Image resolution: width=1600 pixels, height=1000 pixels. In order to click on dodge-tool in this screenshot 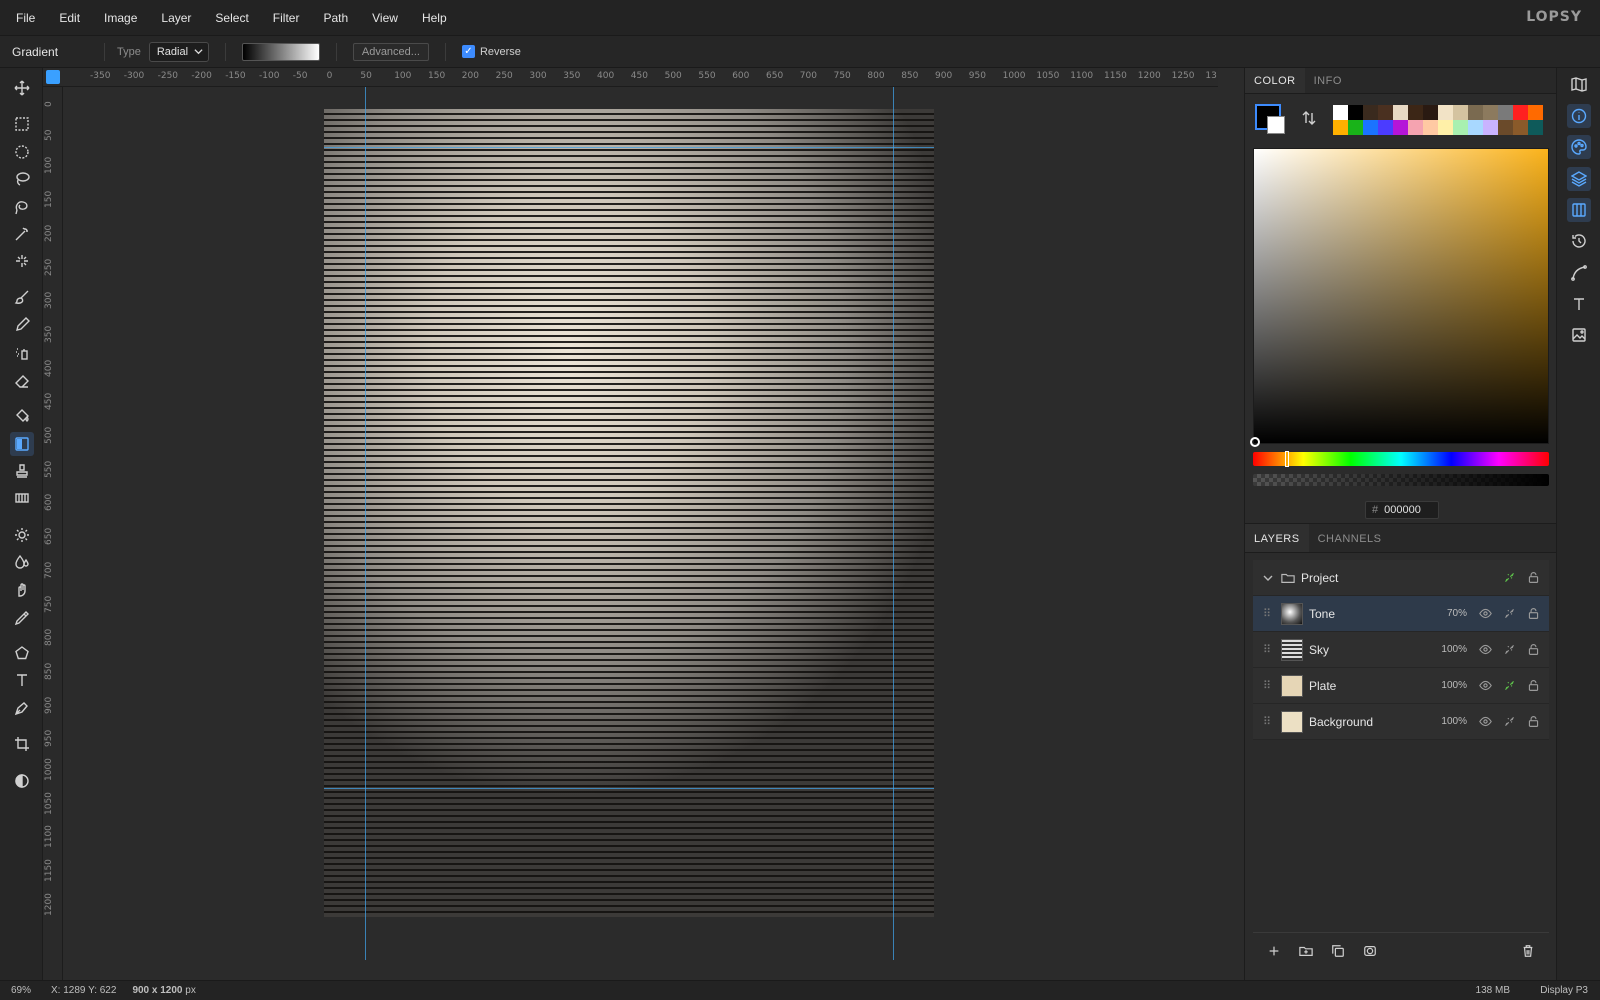, I will do `click(22, 535)`.